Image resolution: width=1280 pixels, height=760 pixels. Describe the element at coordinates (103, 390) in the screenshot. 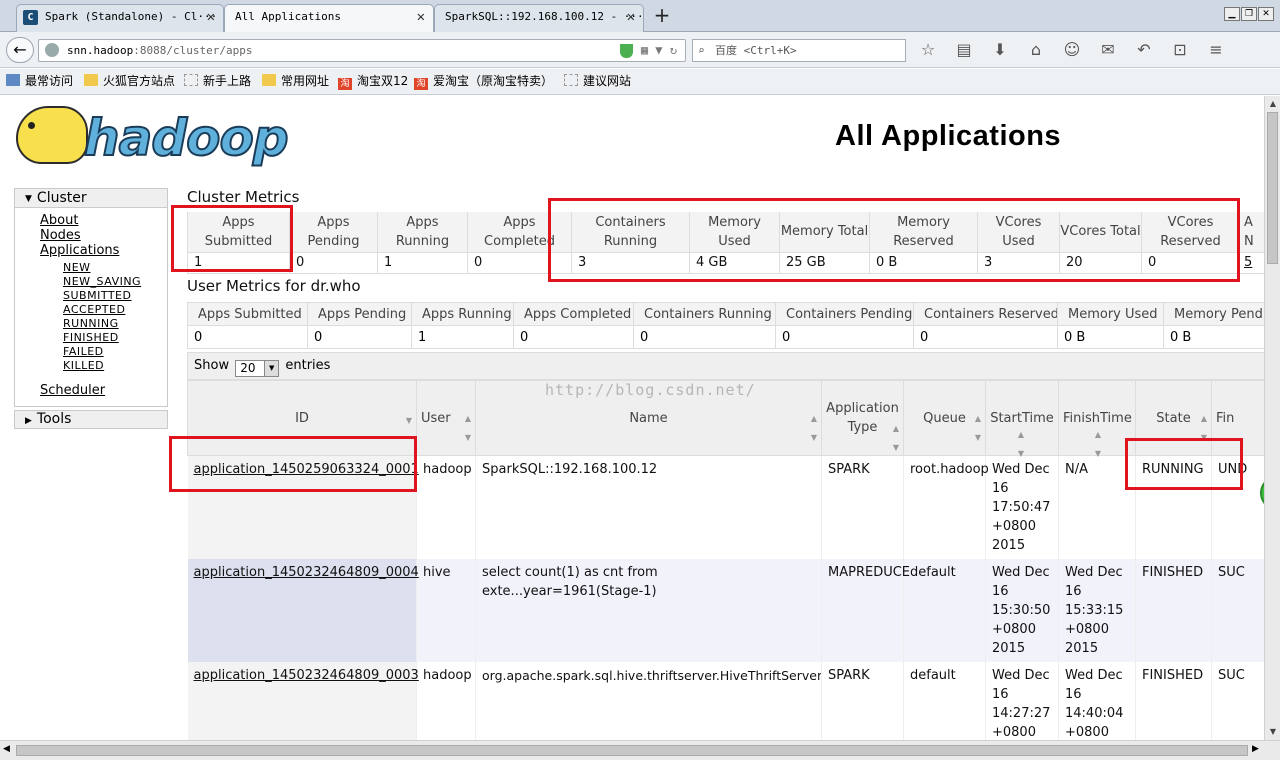

I see `sidebar-link-scheduler: Scheduler` at that location.